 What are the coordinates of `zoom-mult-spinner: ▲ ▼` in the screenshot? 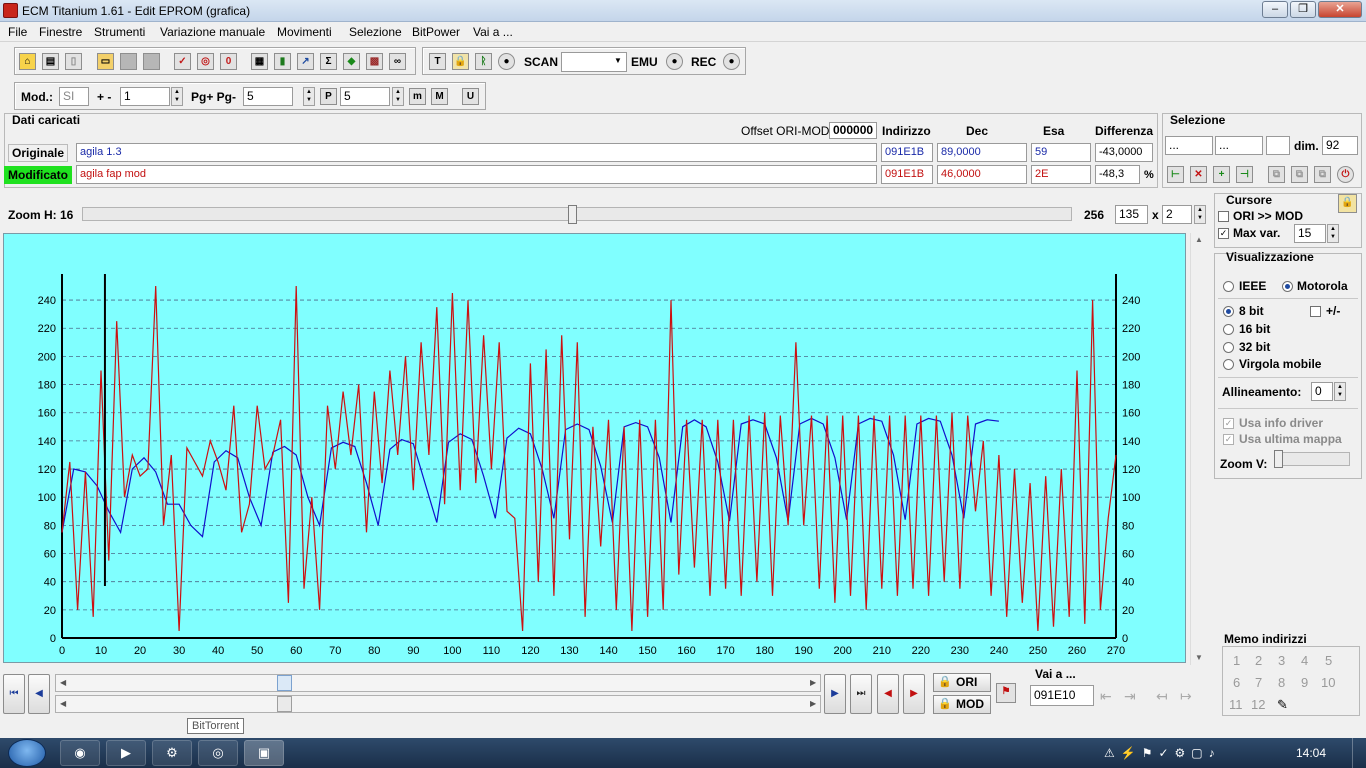 It's located at (1200, 214).